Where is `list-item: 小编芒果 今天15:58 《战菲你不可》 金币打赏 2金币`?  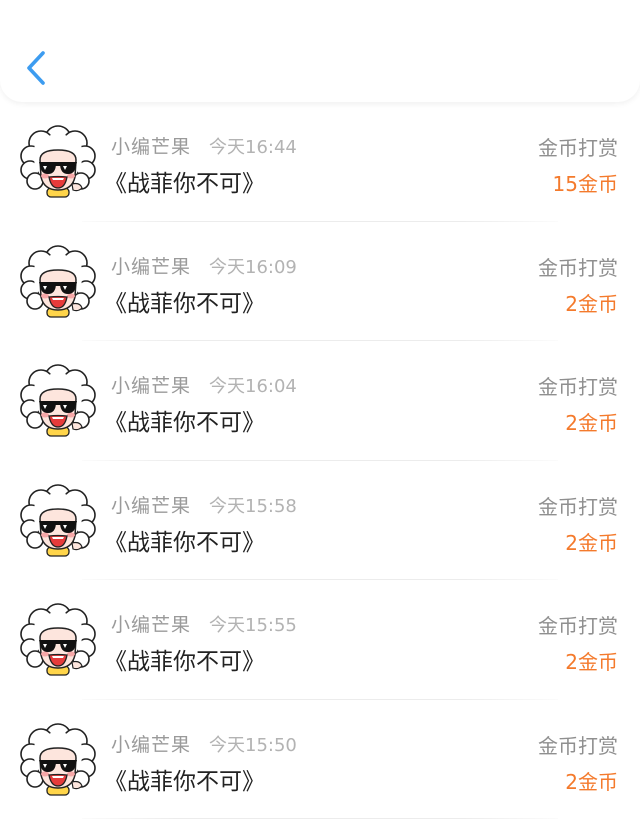
list-item: 小编芒果 今天15:58 《战菲你不可》 金币打赏 2金币 is located at coordinates (320, 520).